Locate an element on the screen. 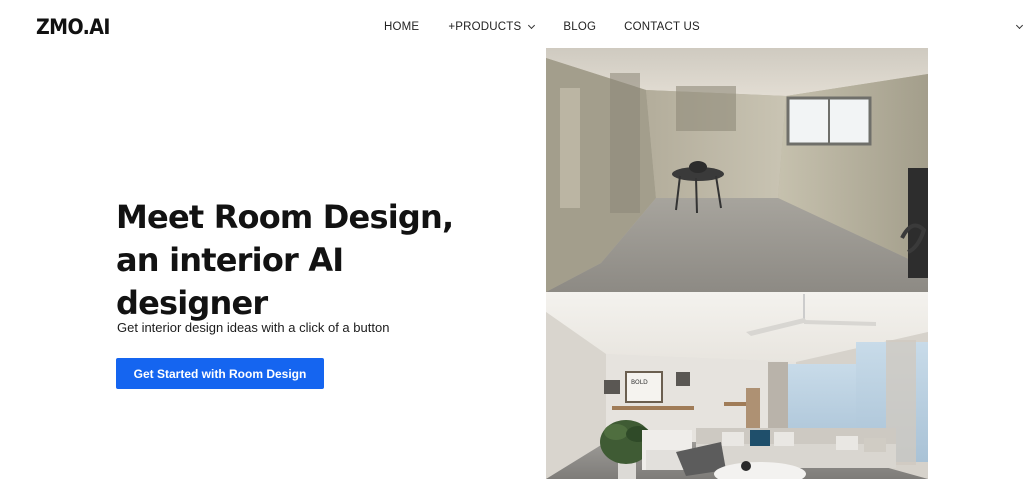 The height and width of the screenshot is (479, 1024). get-started-button: Get Started with Room Design is located at coordinates (220, 373).